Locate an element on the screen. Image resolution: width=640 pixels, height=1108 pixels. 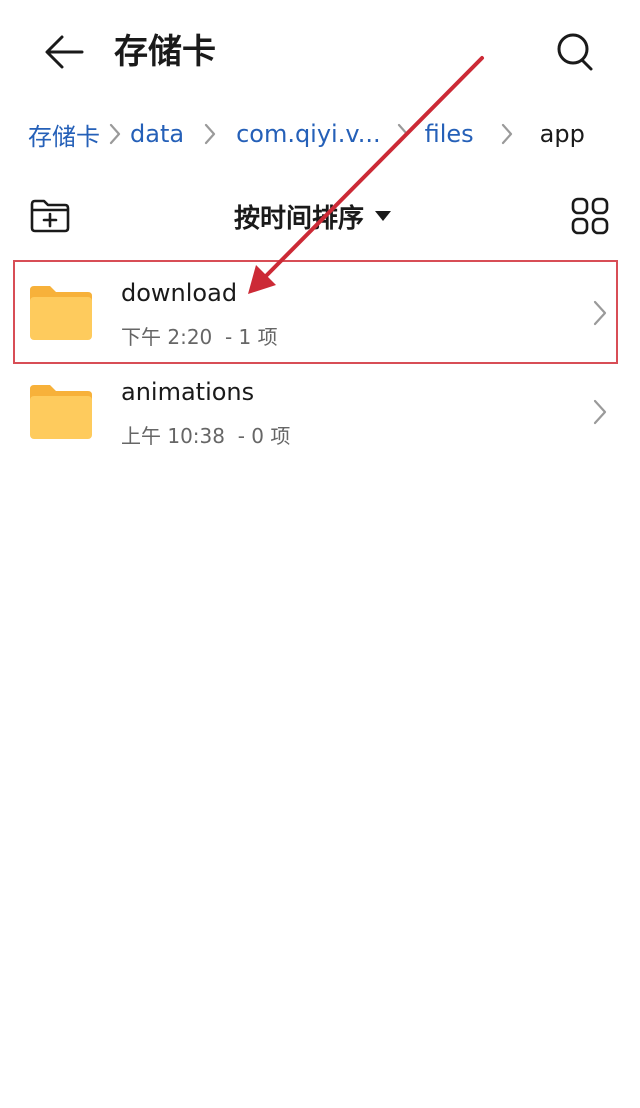
sort-label: 按时间排序 is located at coordinates (299, 218).